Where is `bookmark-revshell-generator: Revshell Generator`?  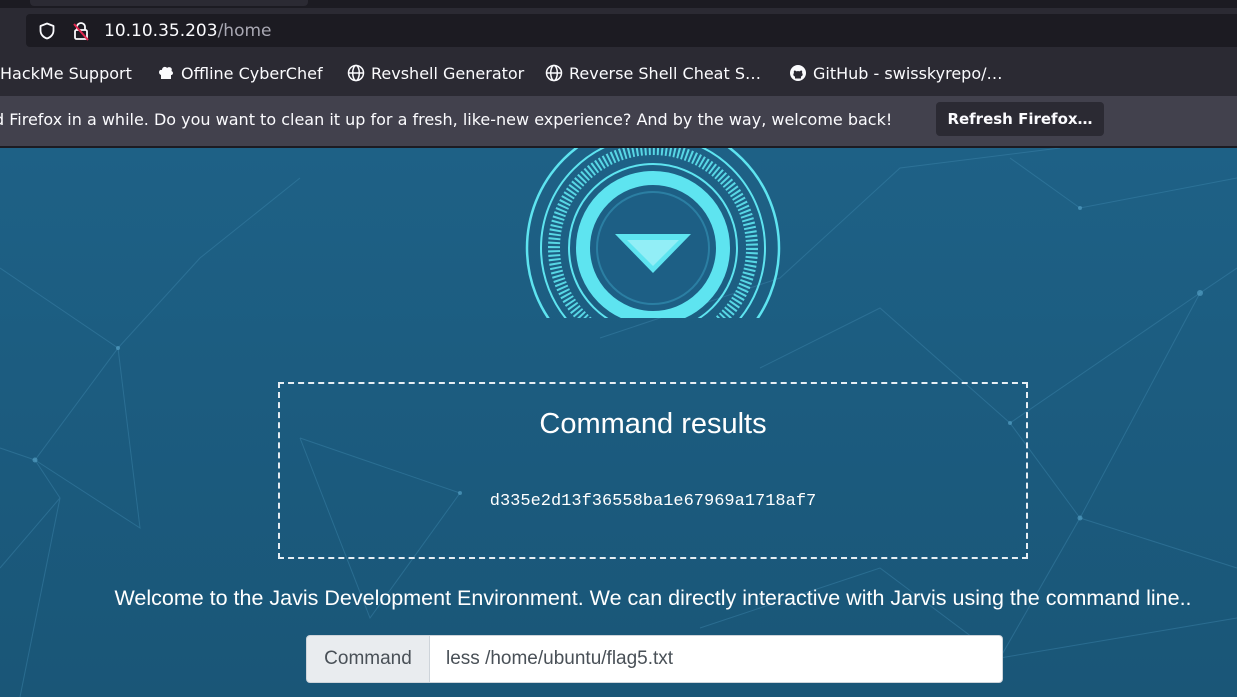 bookmark-revshell-generator: Revshell Generator is located at coordinates (435, 74).